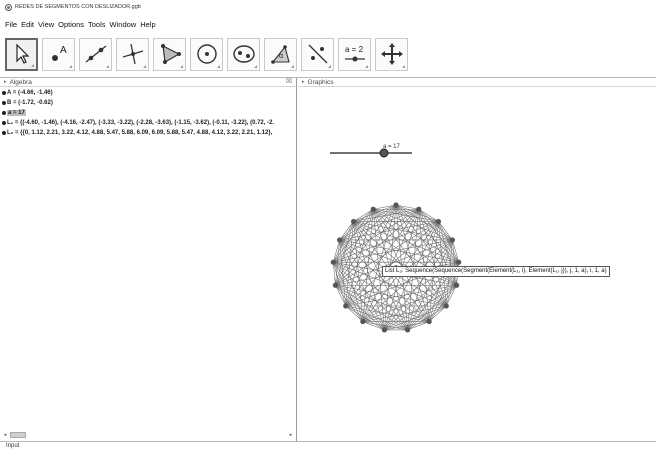 This screenshot has width=656, height=450. What do you see at coordinates (71, 24) in the screenshot?
I see `menu-options: Options` at bounding box center [71, 24].